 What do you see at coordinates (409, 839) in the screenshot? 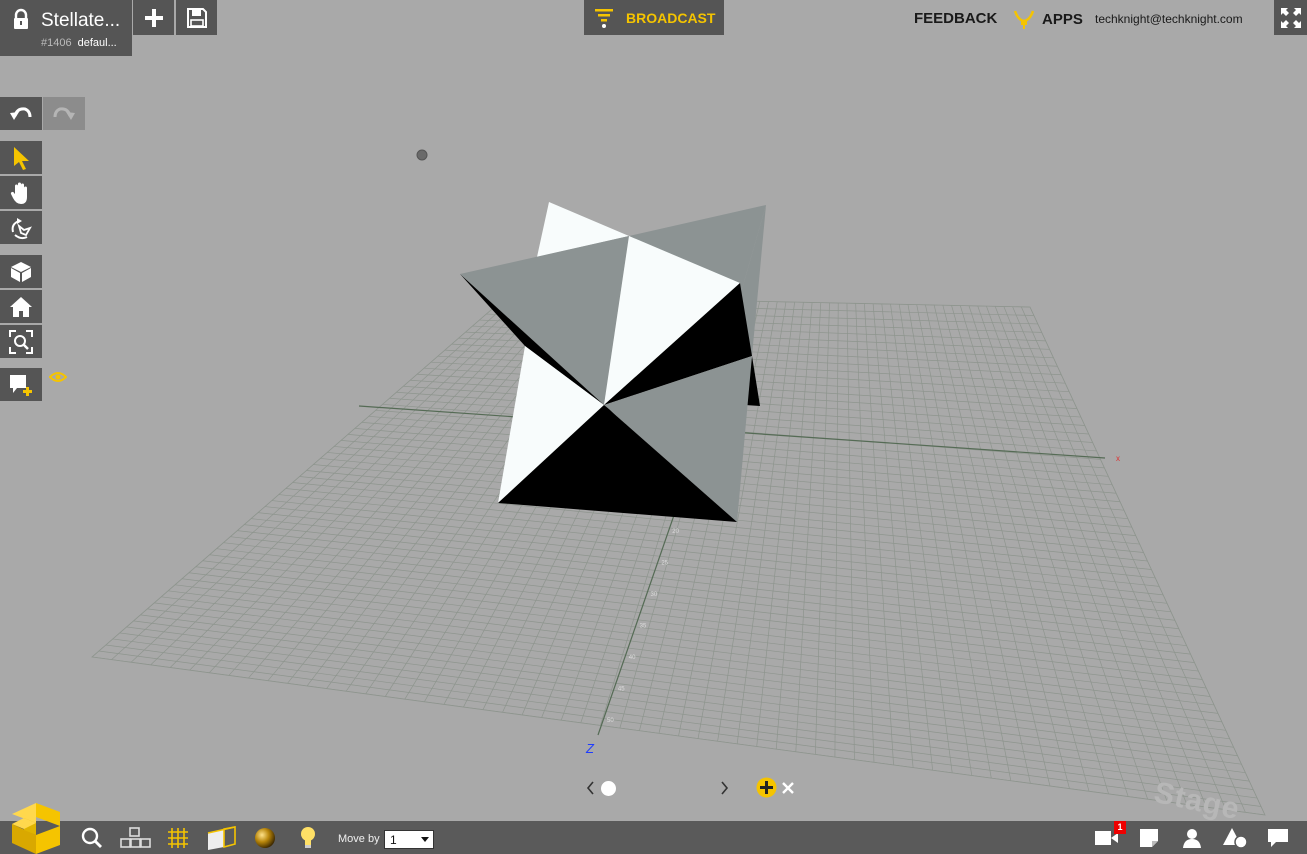
I see `move-by-select: 1` at bounding box center [409, 839].